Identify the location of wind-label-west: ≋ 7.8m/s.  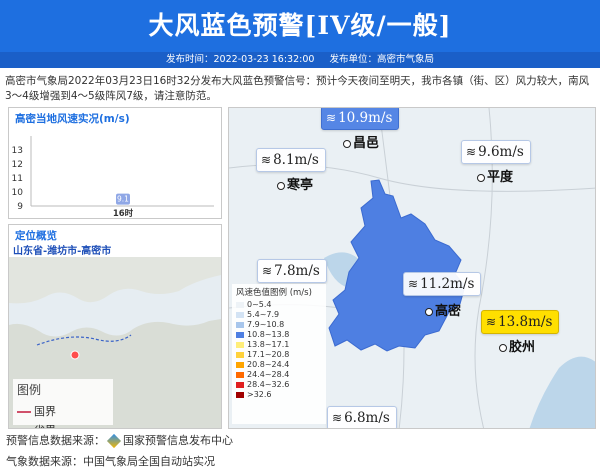
(292, 271).